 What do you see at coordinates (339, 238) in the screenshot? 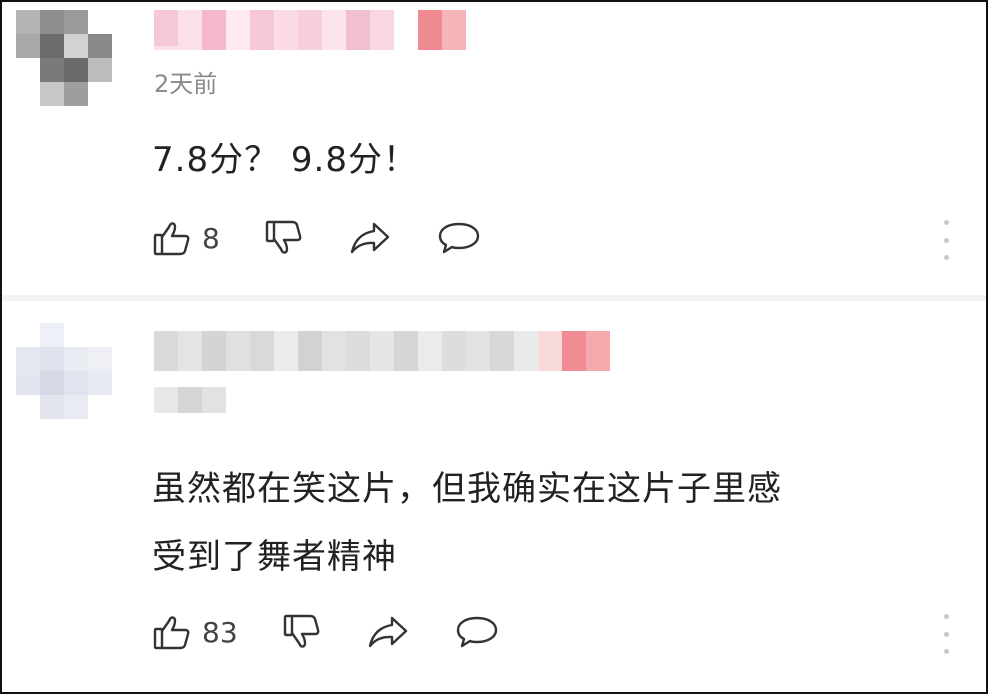
I see `comment-actions: 8` at bounding box center [339, 238].